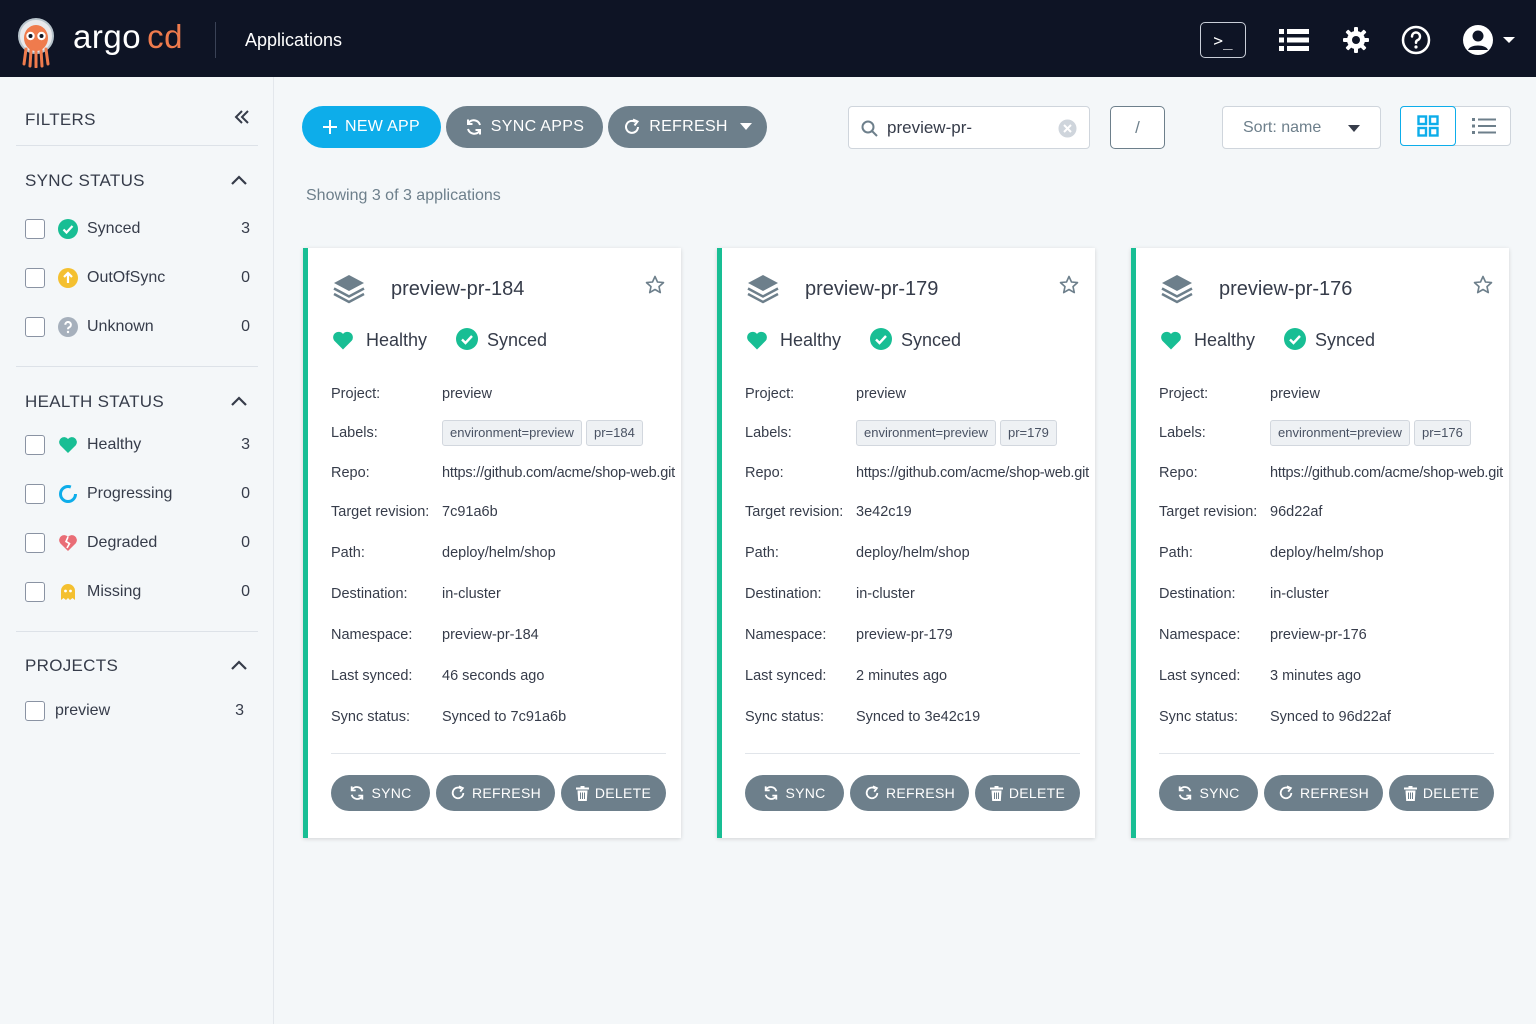 This screenshot has height=1024, width=1536. I want to click on synced-checkbox, so click(35, 229).